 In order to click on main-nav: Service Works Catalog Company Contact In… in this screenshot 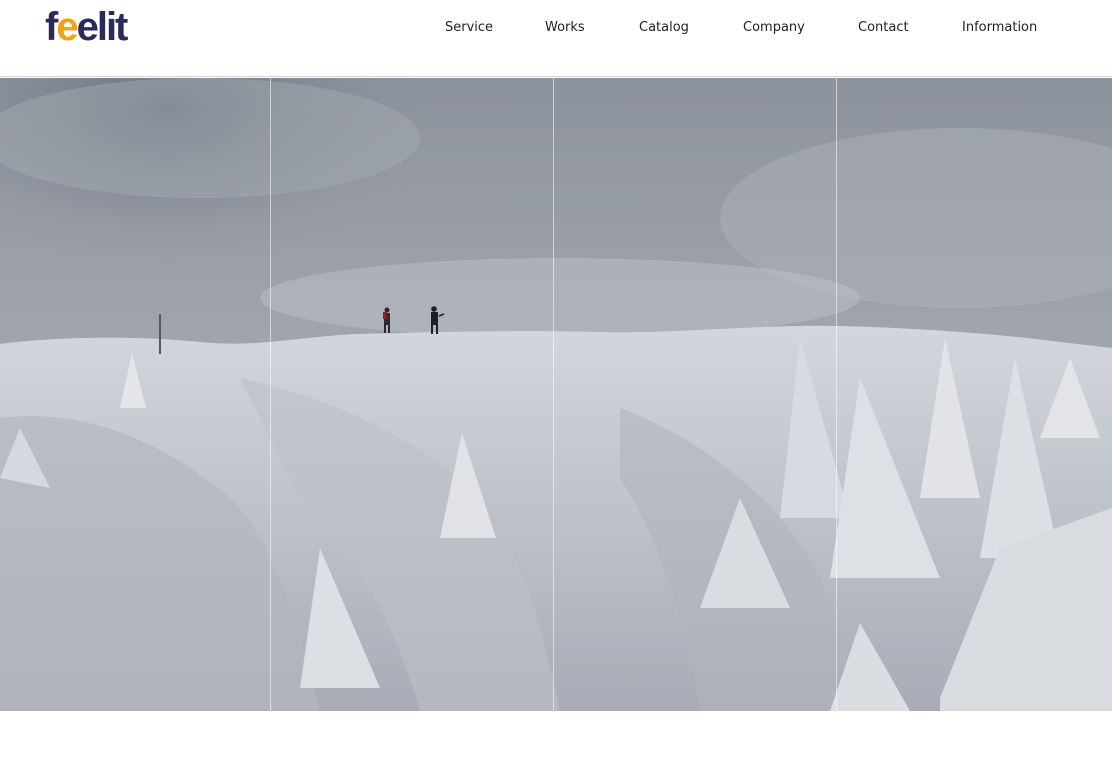, I will do `click(556, 29)`.